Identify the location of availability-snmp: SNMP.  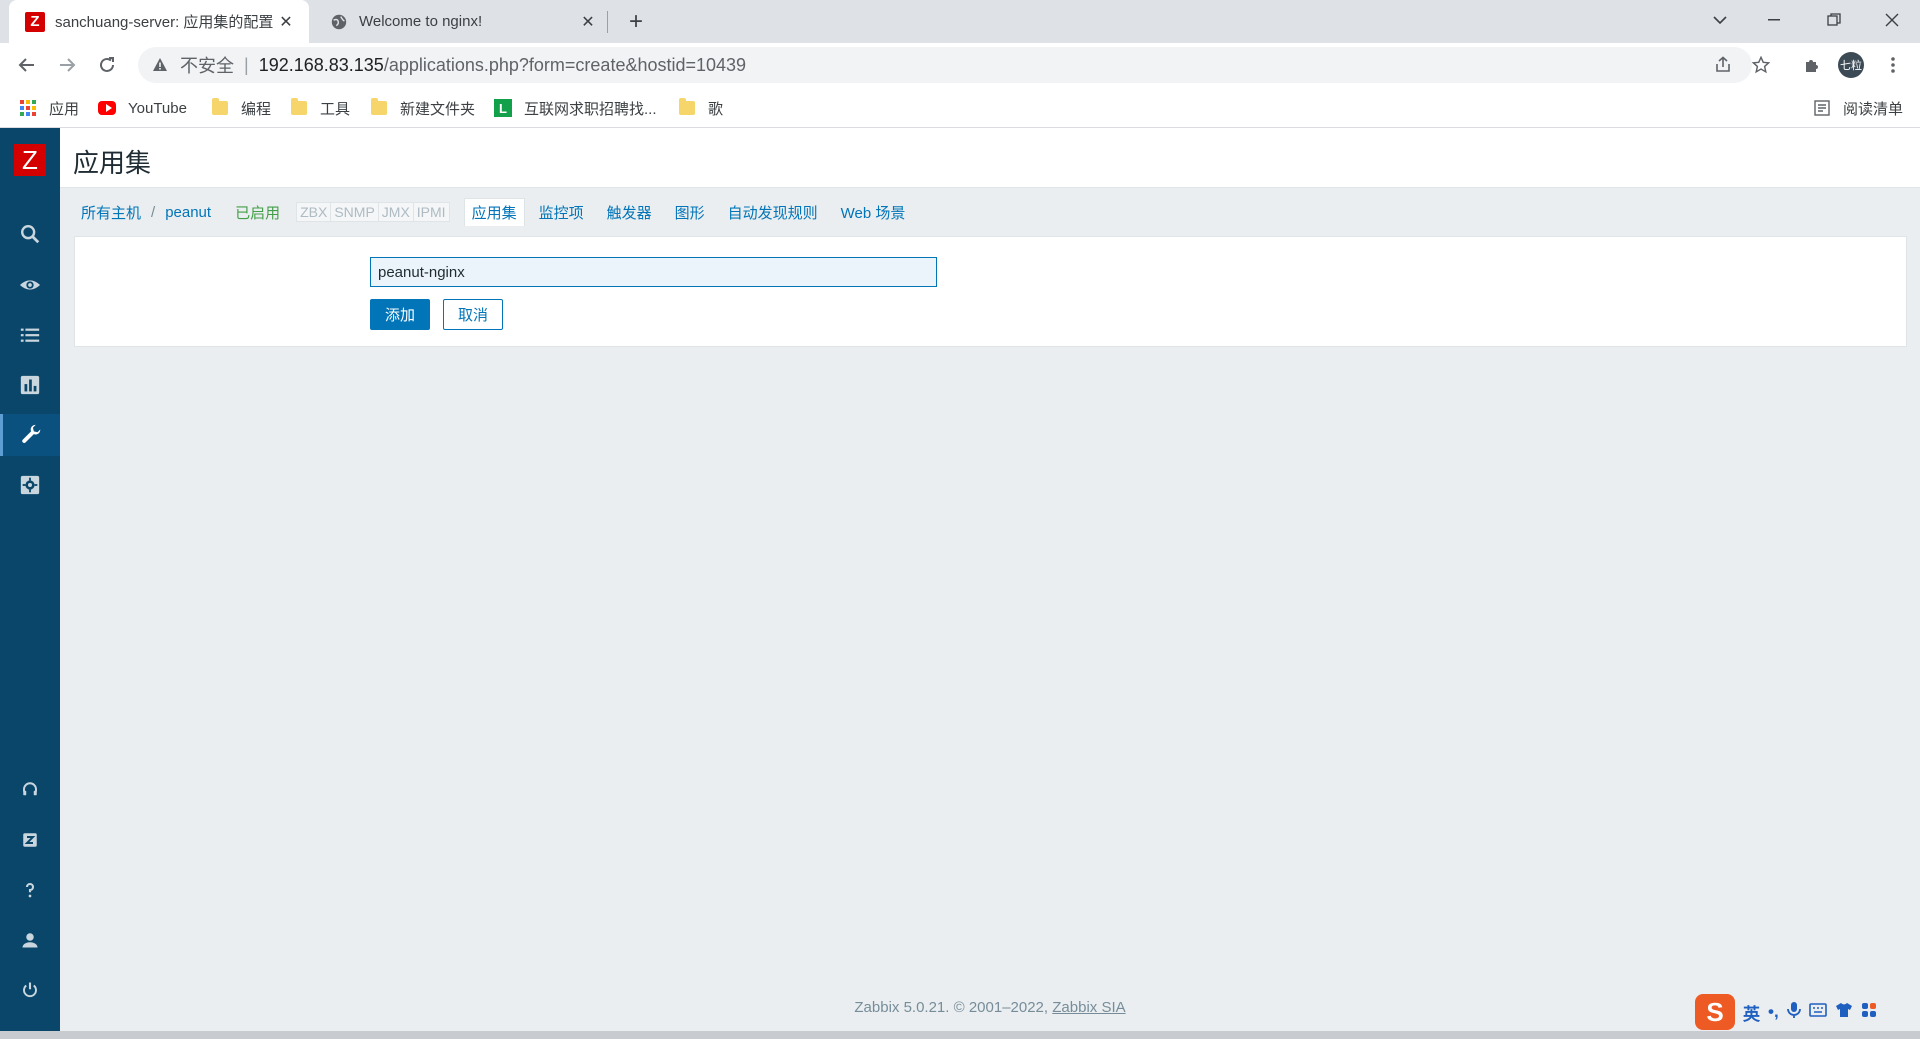
(355, 212).